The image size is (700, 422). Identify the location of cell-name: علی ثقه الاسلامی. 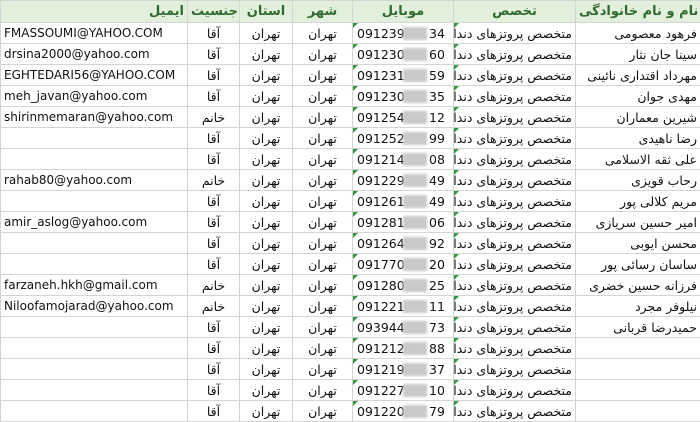
(638, 159).